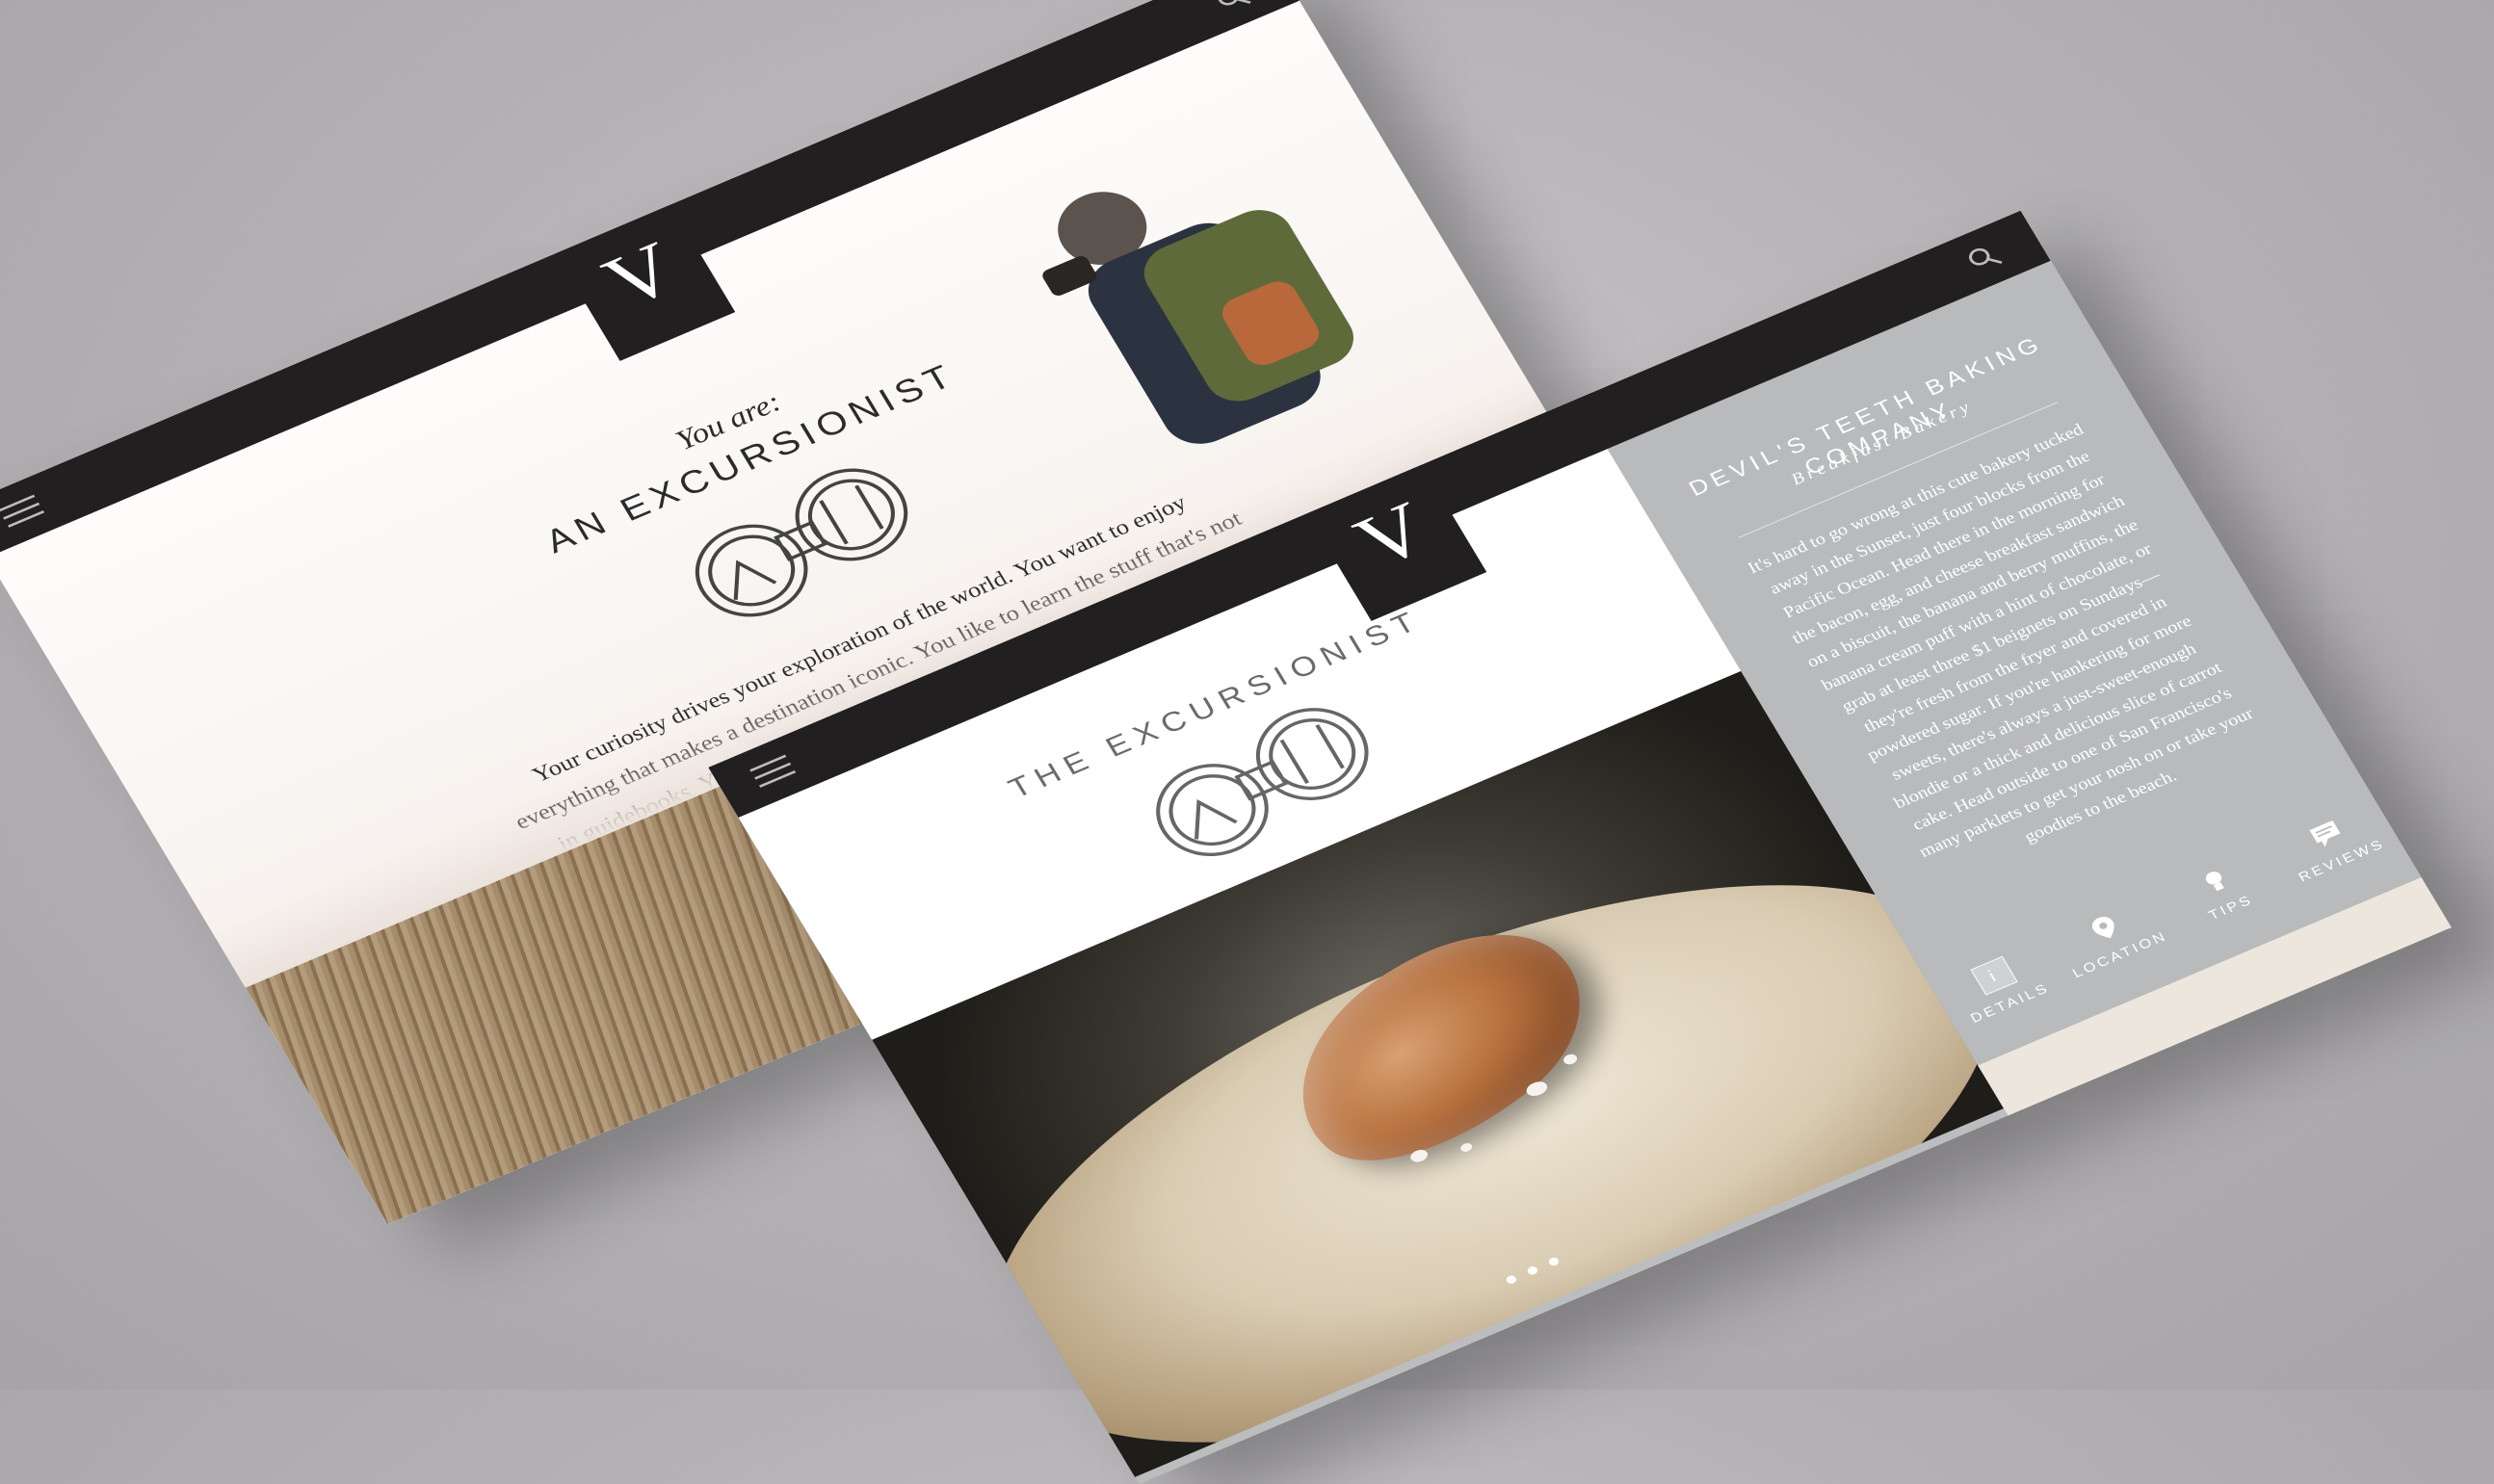 This screenshot has height=1484, width=2494. I want to click on lightbulb-icon, so click(2214, 882).